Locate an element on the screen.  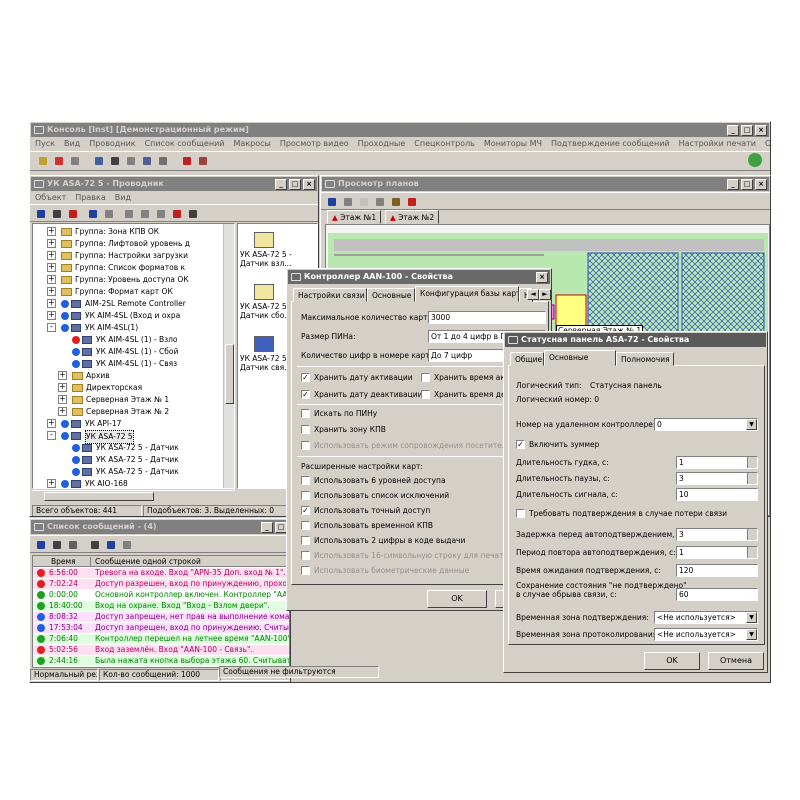
menu-item: Просмотр видео is located at coordinates (314, 143).